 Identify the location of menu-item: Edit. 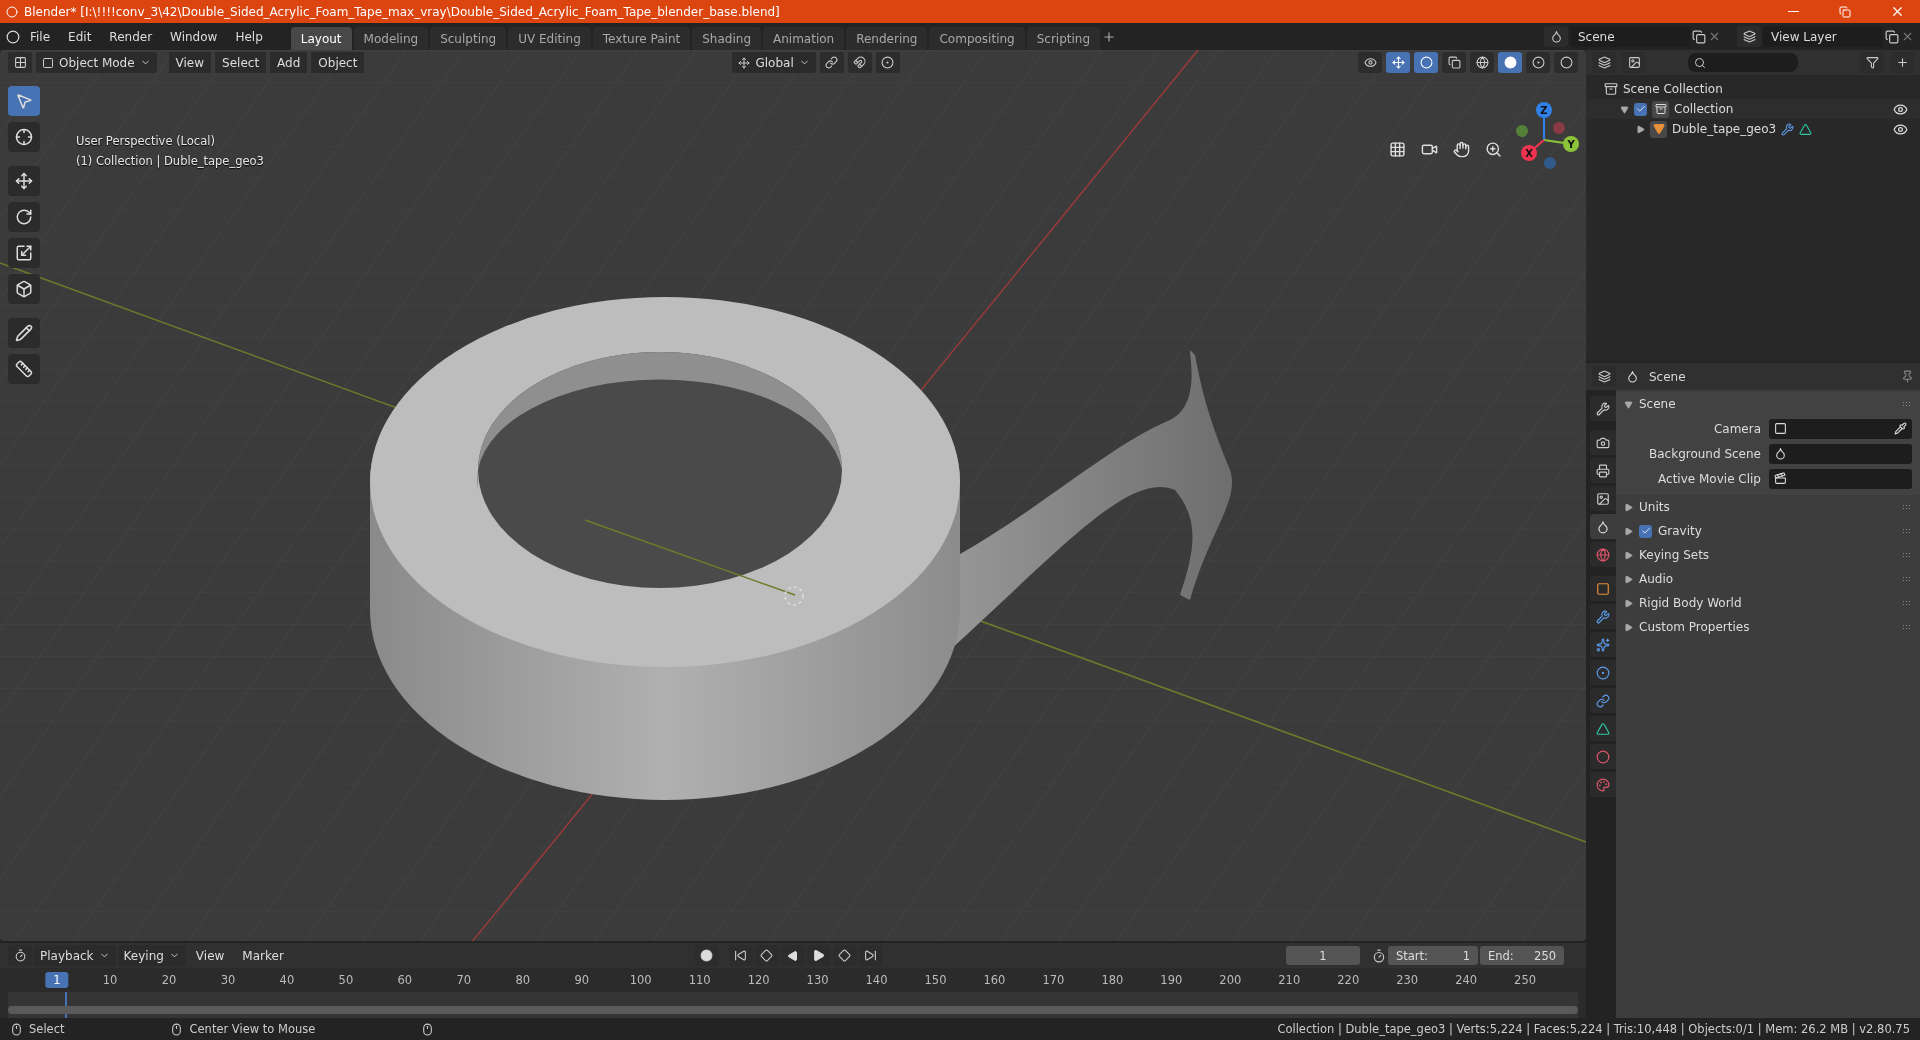
(80, 36).